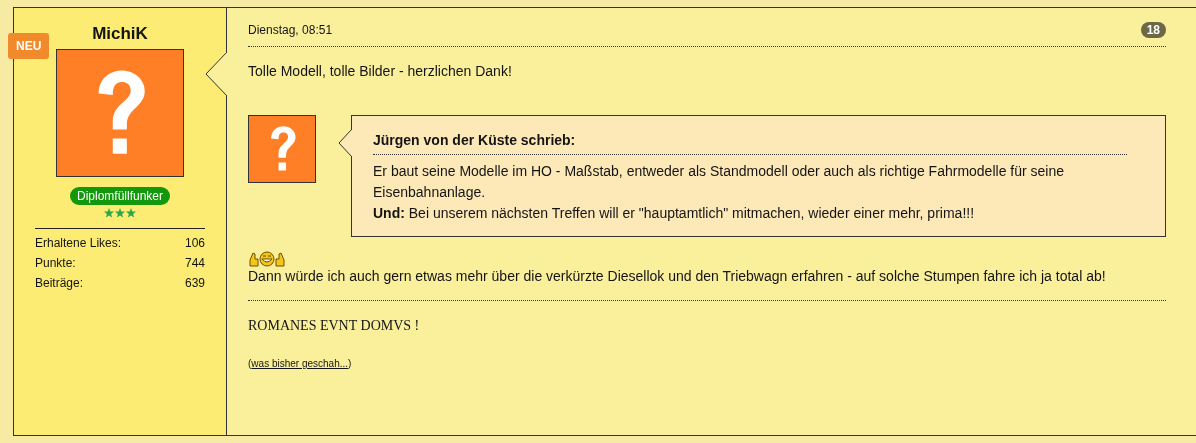 This screenshot has height=443, width=1196. I want to click on stat-label: Erhaltene Likes:, so click(78, 243).